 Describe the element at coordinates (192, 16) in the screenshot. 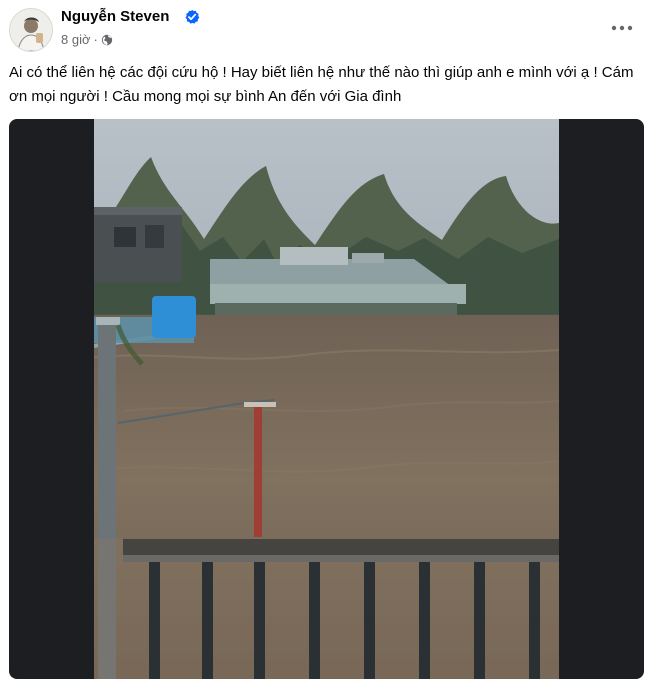

I see `verified-badge-icon` at that location.